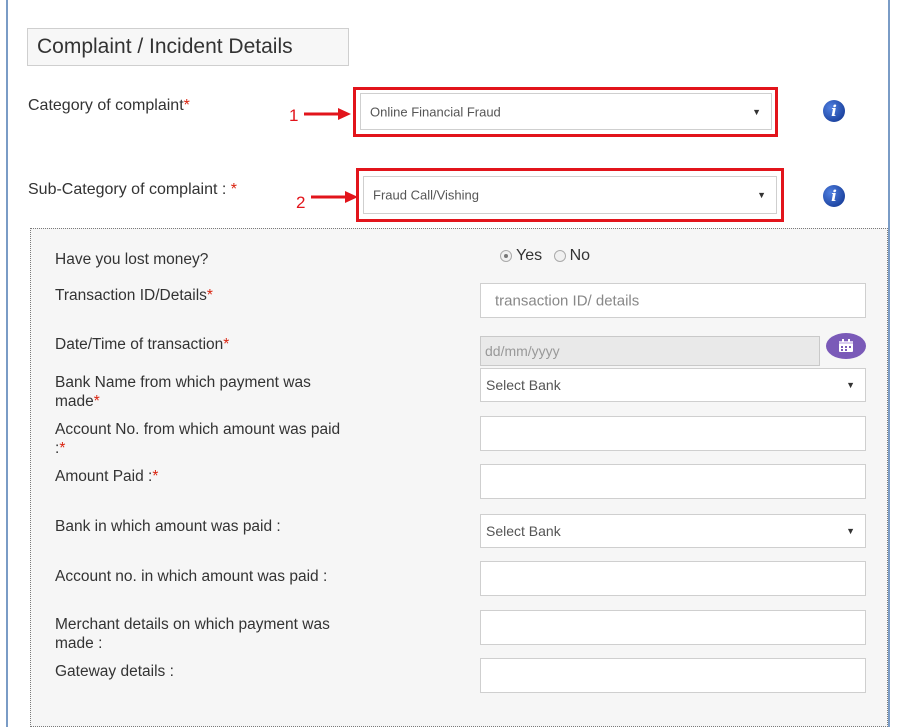 Image resolution: width=898 pixels, height=727 pixels. Describe the element at coordinates (168, 526) in the screenshot. I see `payee-bank-label: Bank in which amount was paid :` at that location.